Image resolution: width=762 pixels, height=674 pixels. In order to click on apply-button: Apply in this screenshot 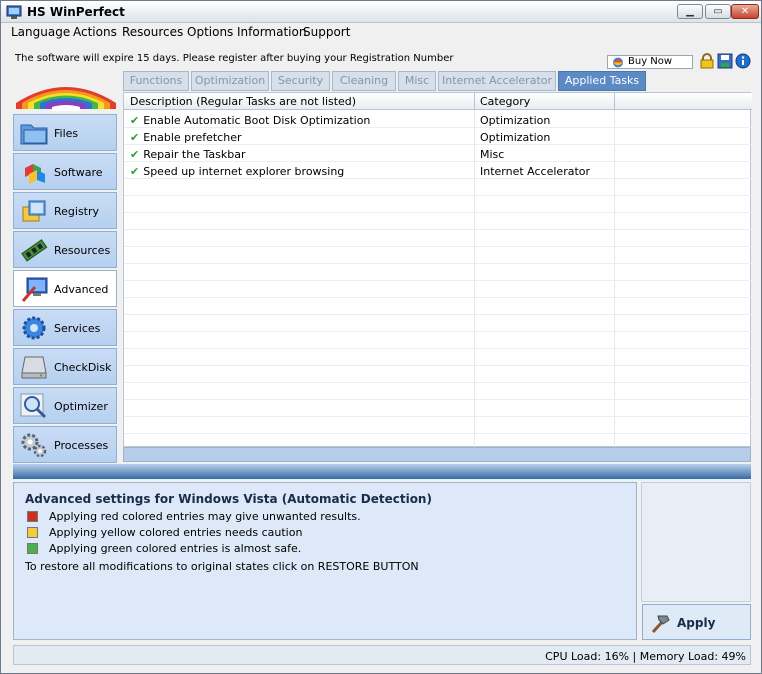, I will do `click(696, 622)`.